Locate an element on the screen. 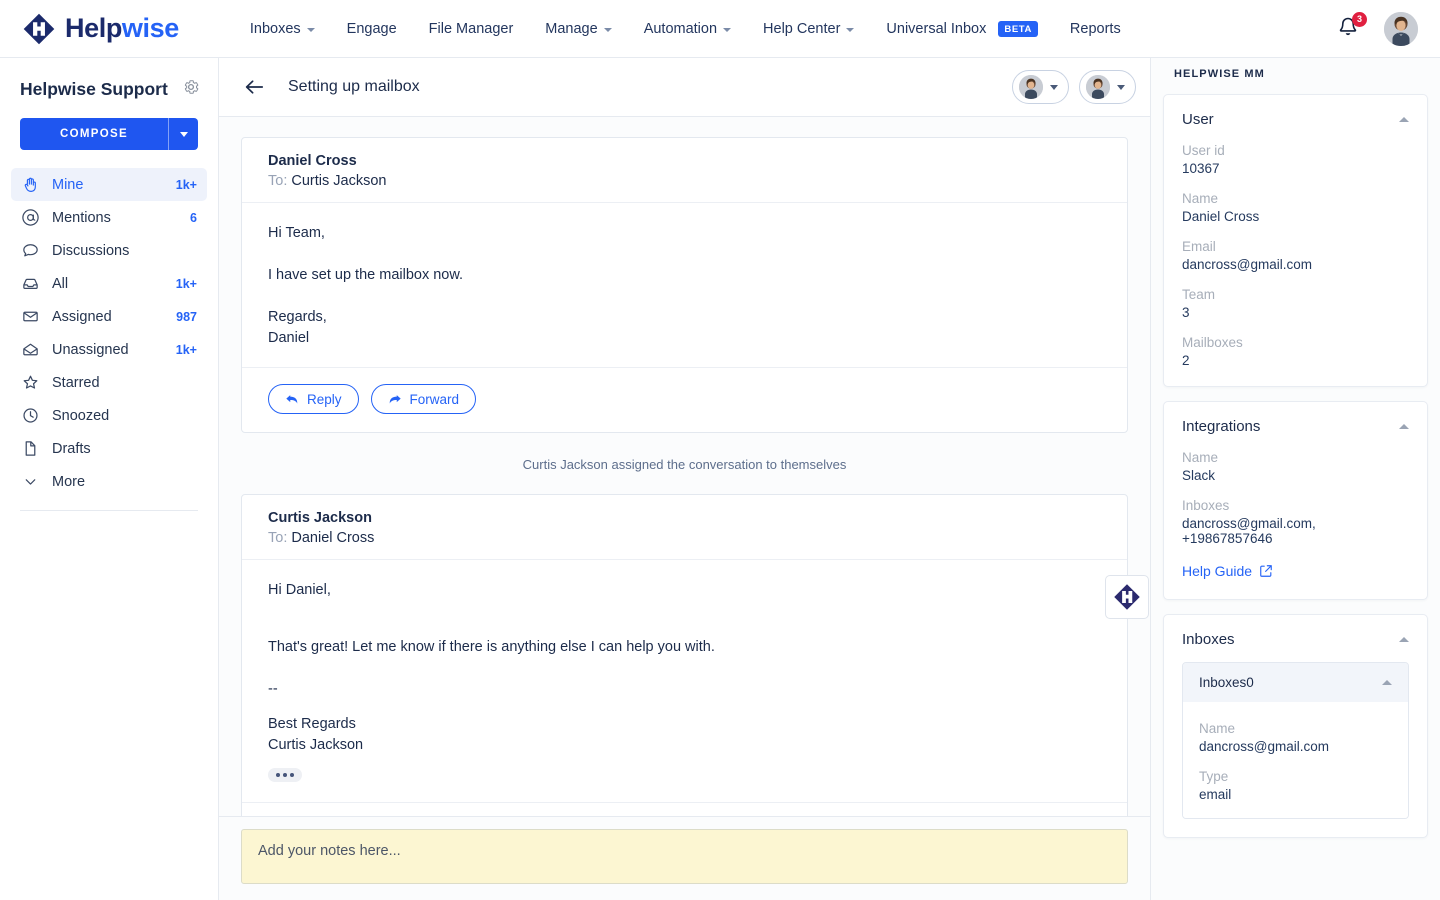 This screenshot has height=900, width=1440. message-sender: Daniel Cross is located at coordinates (312, 161).